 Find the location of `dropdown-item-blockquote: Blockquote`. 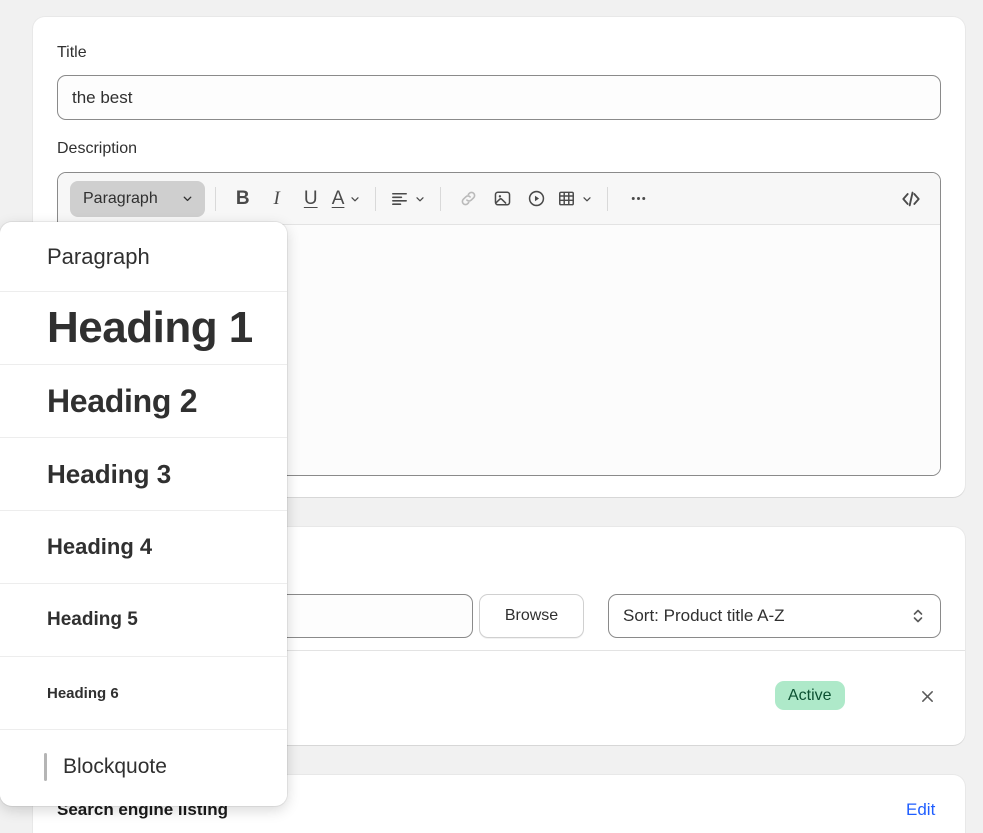

dropdown-item-blockquote: Blockquote is located at coordinates (143, 766).